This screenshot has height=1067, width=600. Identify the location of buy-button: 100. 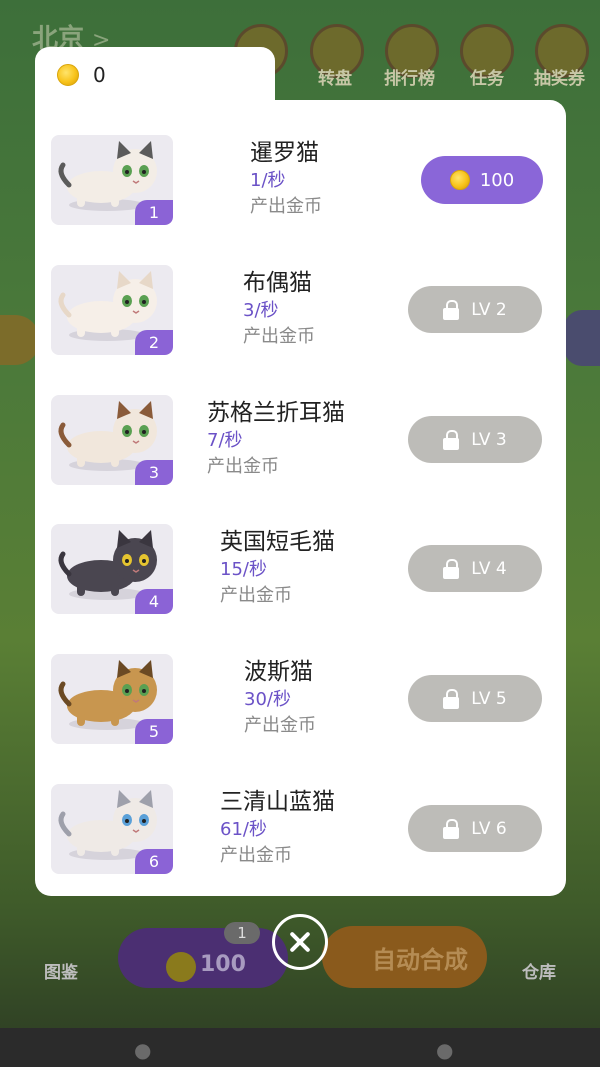
(482, 180).